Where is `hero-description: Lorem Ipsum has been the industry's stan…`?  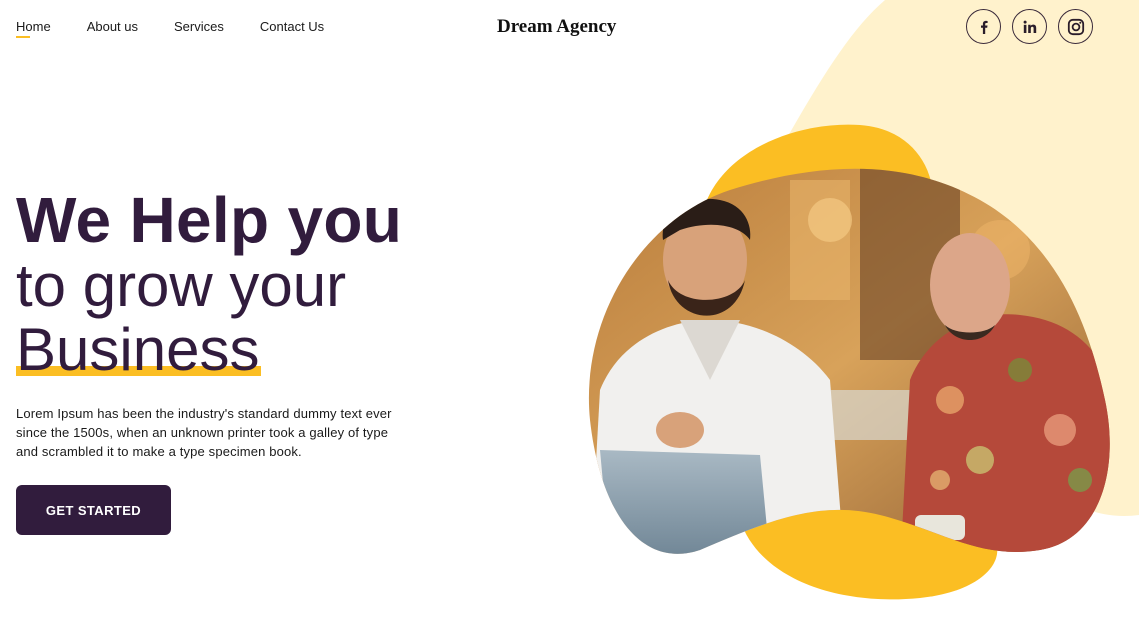 hero-description: Lorem Ipsum has been the industry's stan… is located at coordinates (204, 432).